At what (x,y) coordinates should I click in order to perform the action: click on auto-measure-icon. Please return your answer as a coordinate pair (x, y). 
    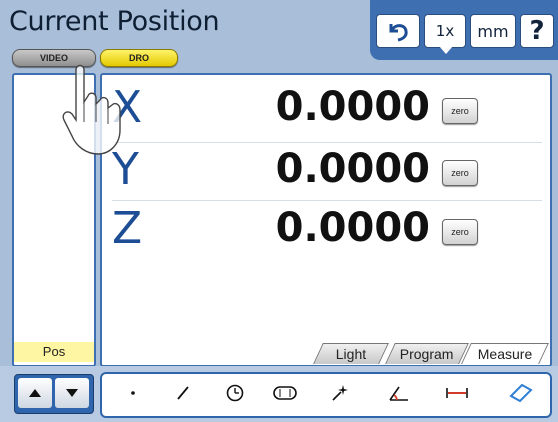
    Looking at the image, I should click on (340, 393).